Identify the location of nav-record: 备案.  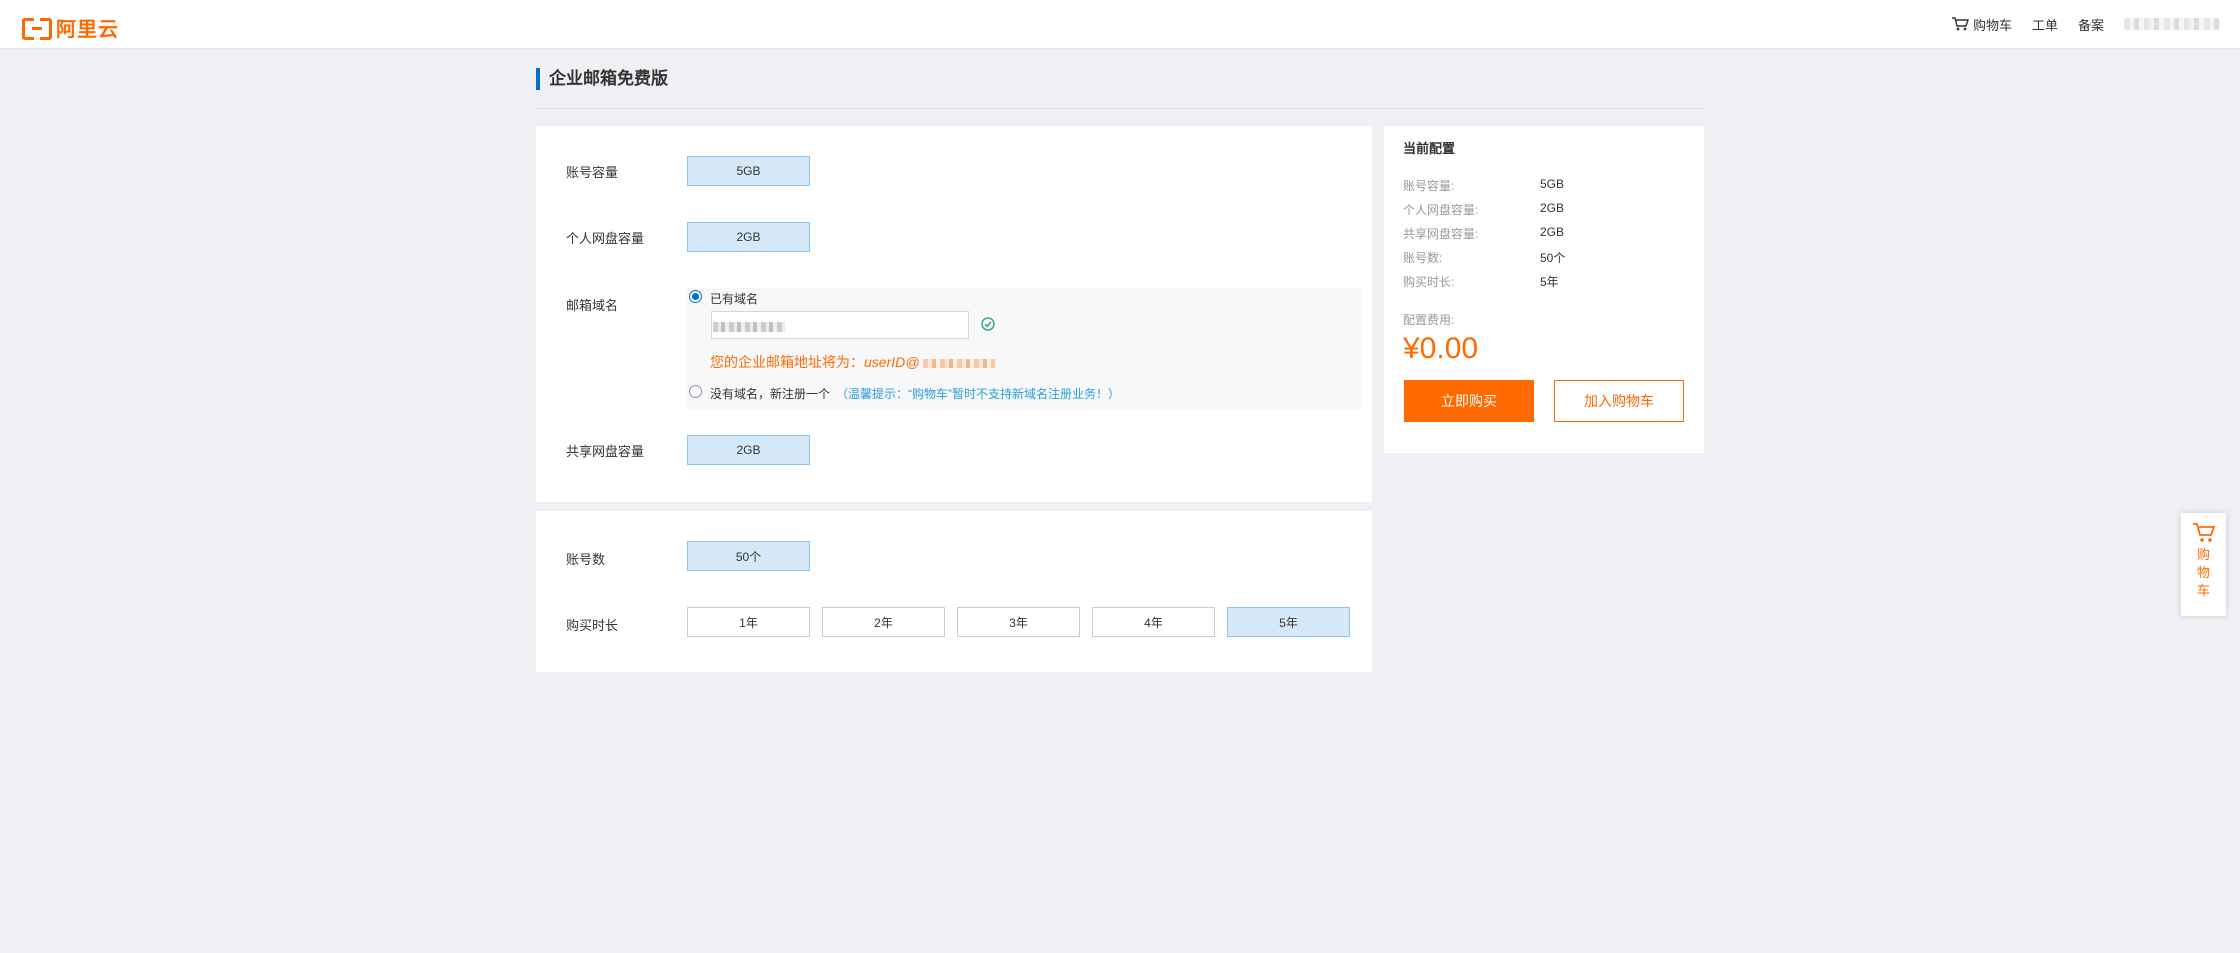
(2091, 24).